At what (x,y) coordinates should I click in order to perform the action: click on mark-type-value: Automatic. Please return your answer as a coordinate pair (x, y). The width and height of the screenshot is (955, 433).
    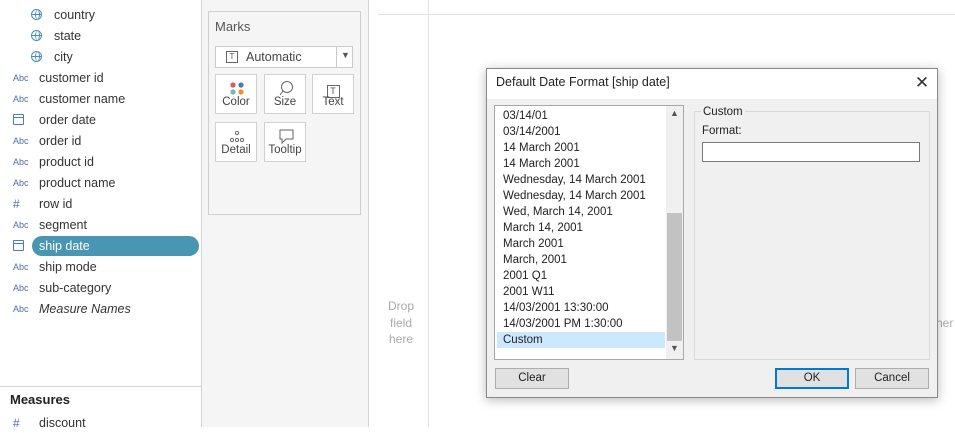
    Looking at the image, I should click on (274, 57).